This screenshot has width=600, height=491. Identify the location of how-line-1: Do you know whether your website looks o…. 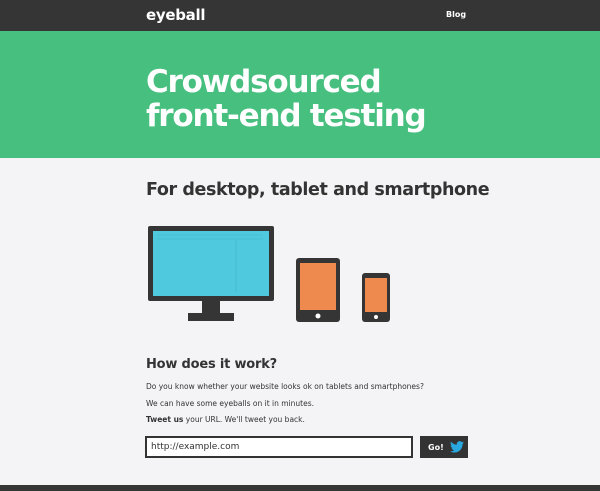
(285, 386).